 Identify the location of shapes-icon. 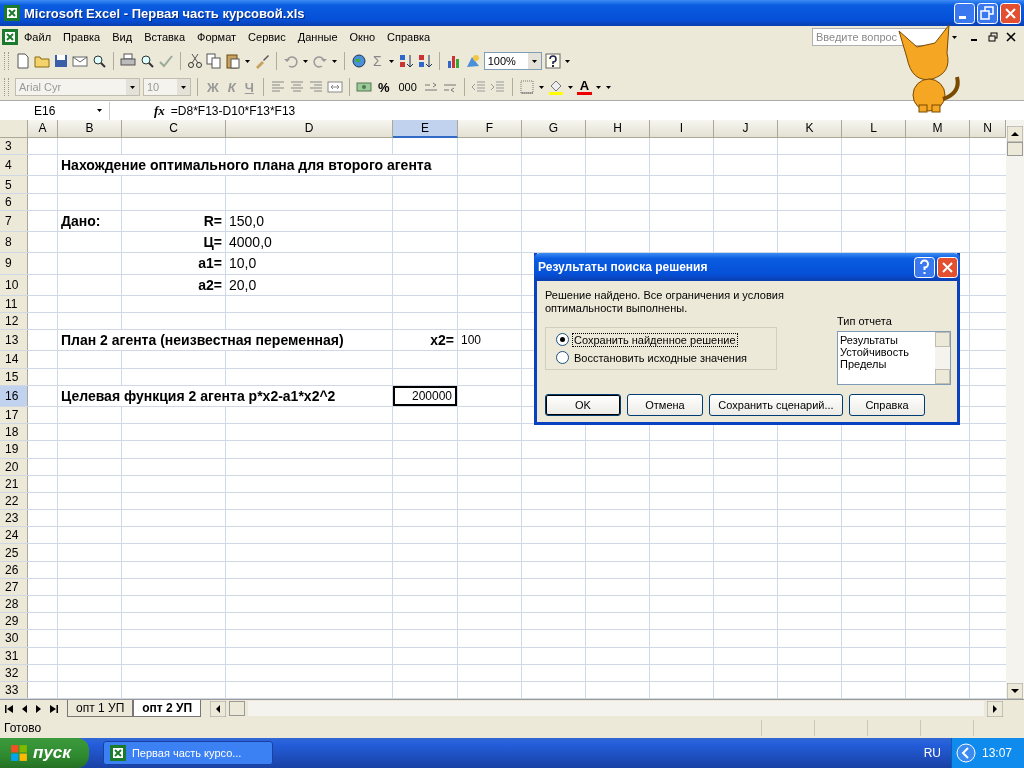
(472, 61).